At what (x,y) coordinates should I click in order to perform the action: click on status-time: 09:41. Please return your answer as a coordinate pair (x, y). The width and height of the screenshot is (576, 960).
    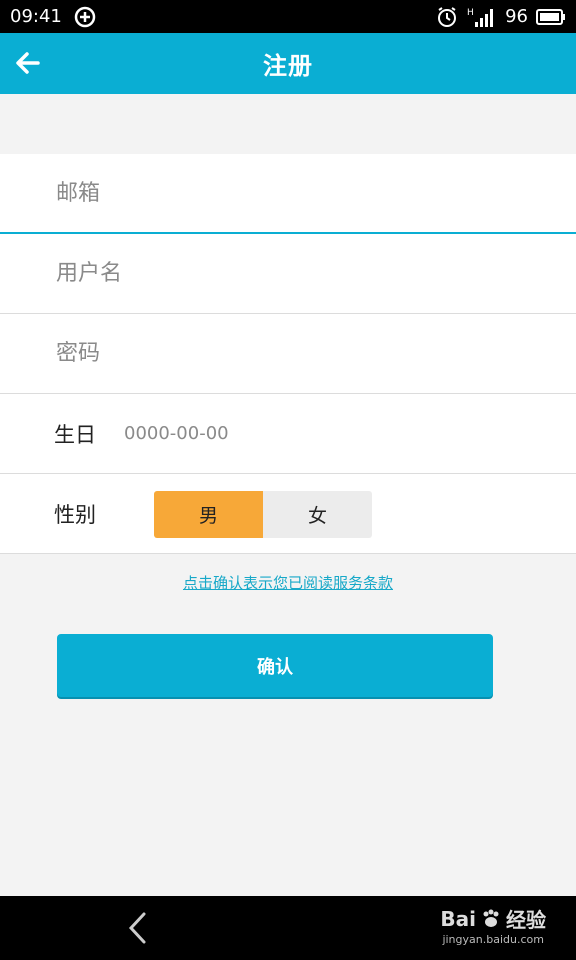
    Looking at the image, I should click on (36, 16).